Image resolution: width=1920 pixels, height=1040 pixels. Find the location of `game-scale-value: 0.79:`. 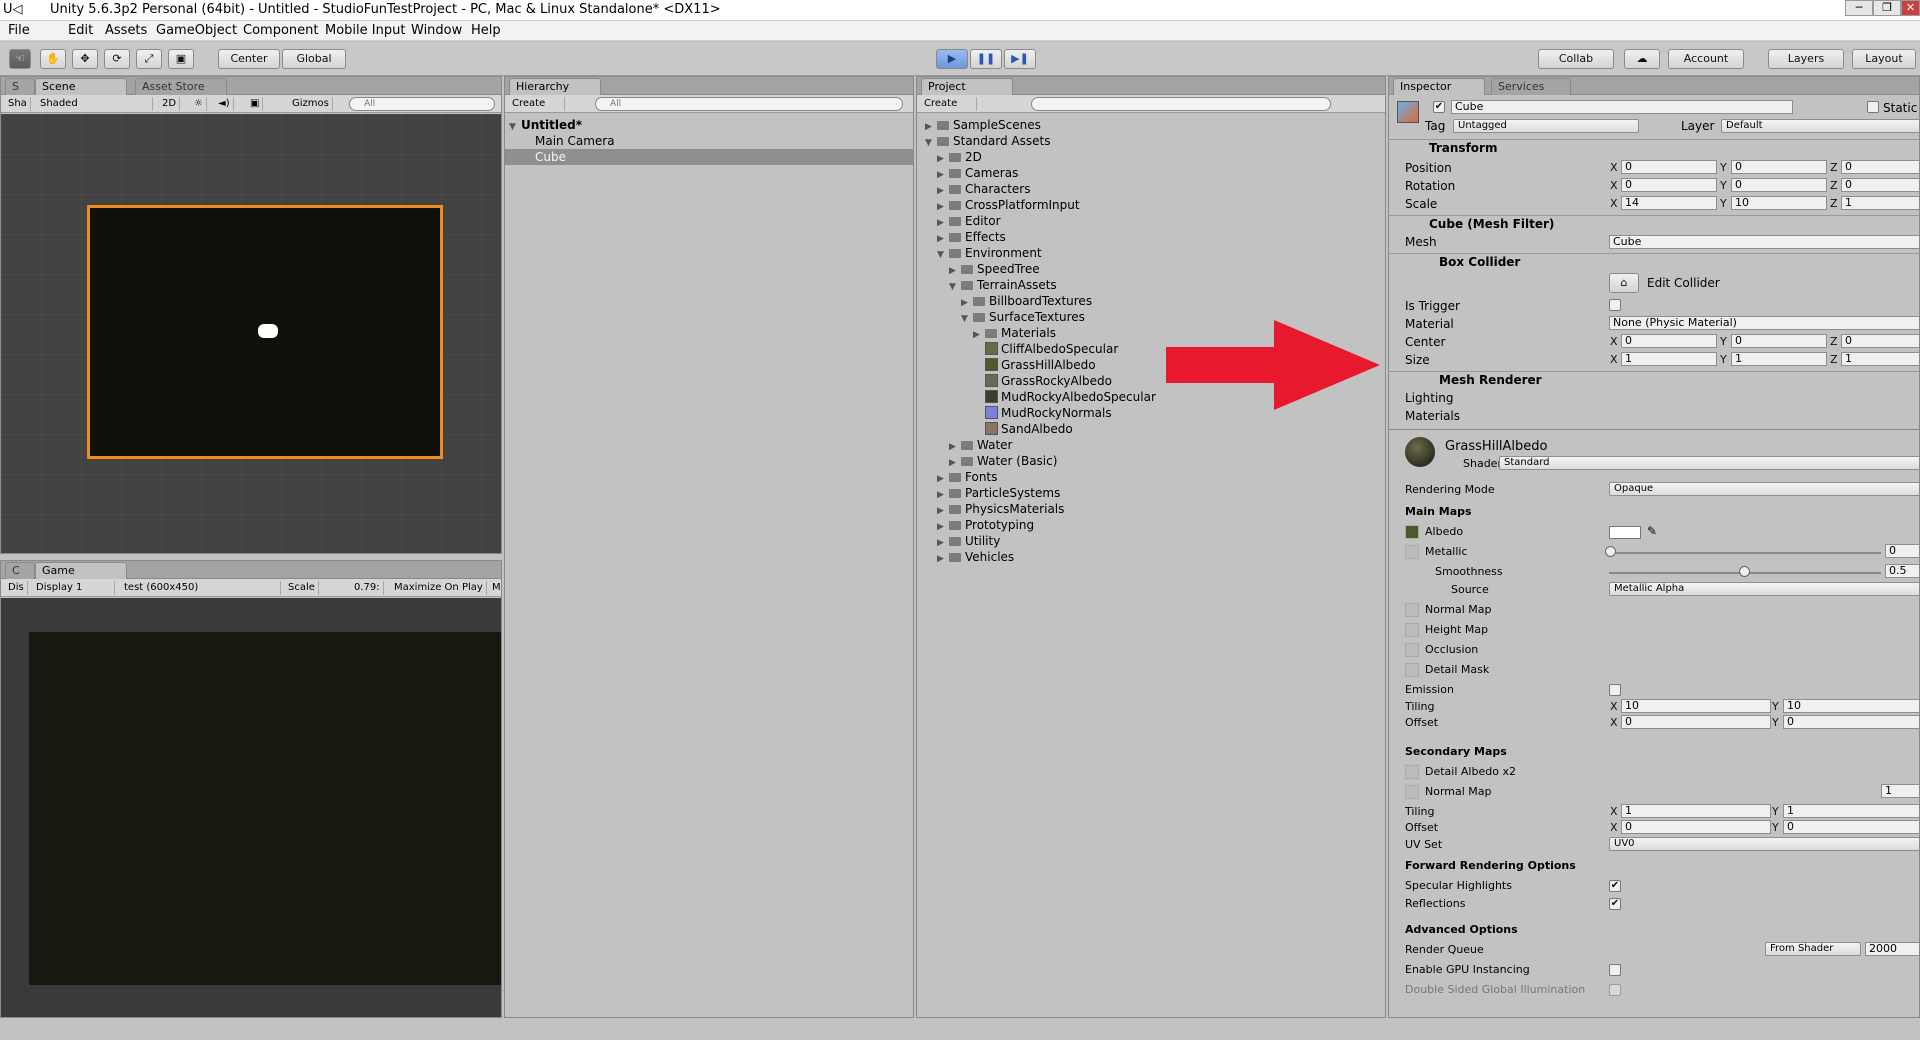

game-scale-value: 0.79: is located at coordinates (367, 588).